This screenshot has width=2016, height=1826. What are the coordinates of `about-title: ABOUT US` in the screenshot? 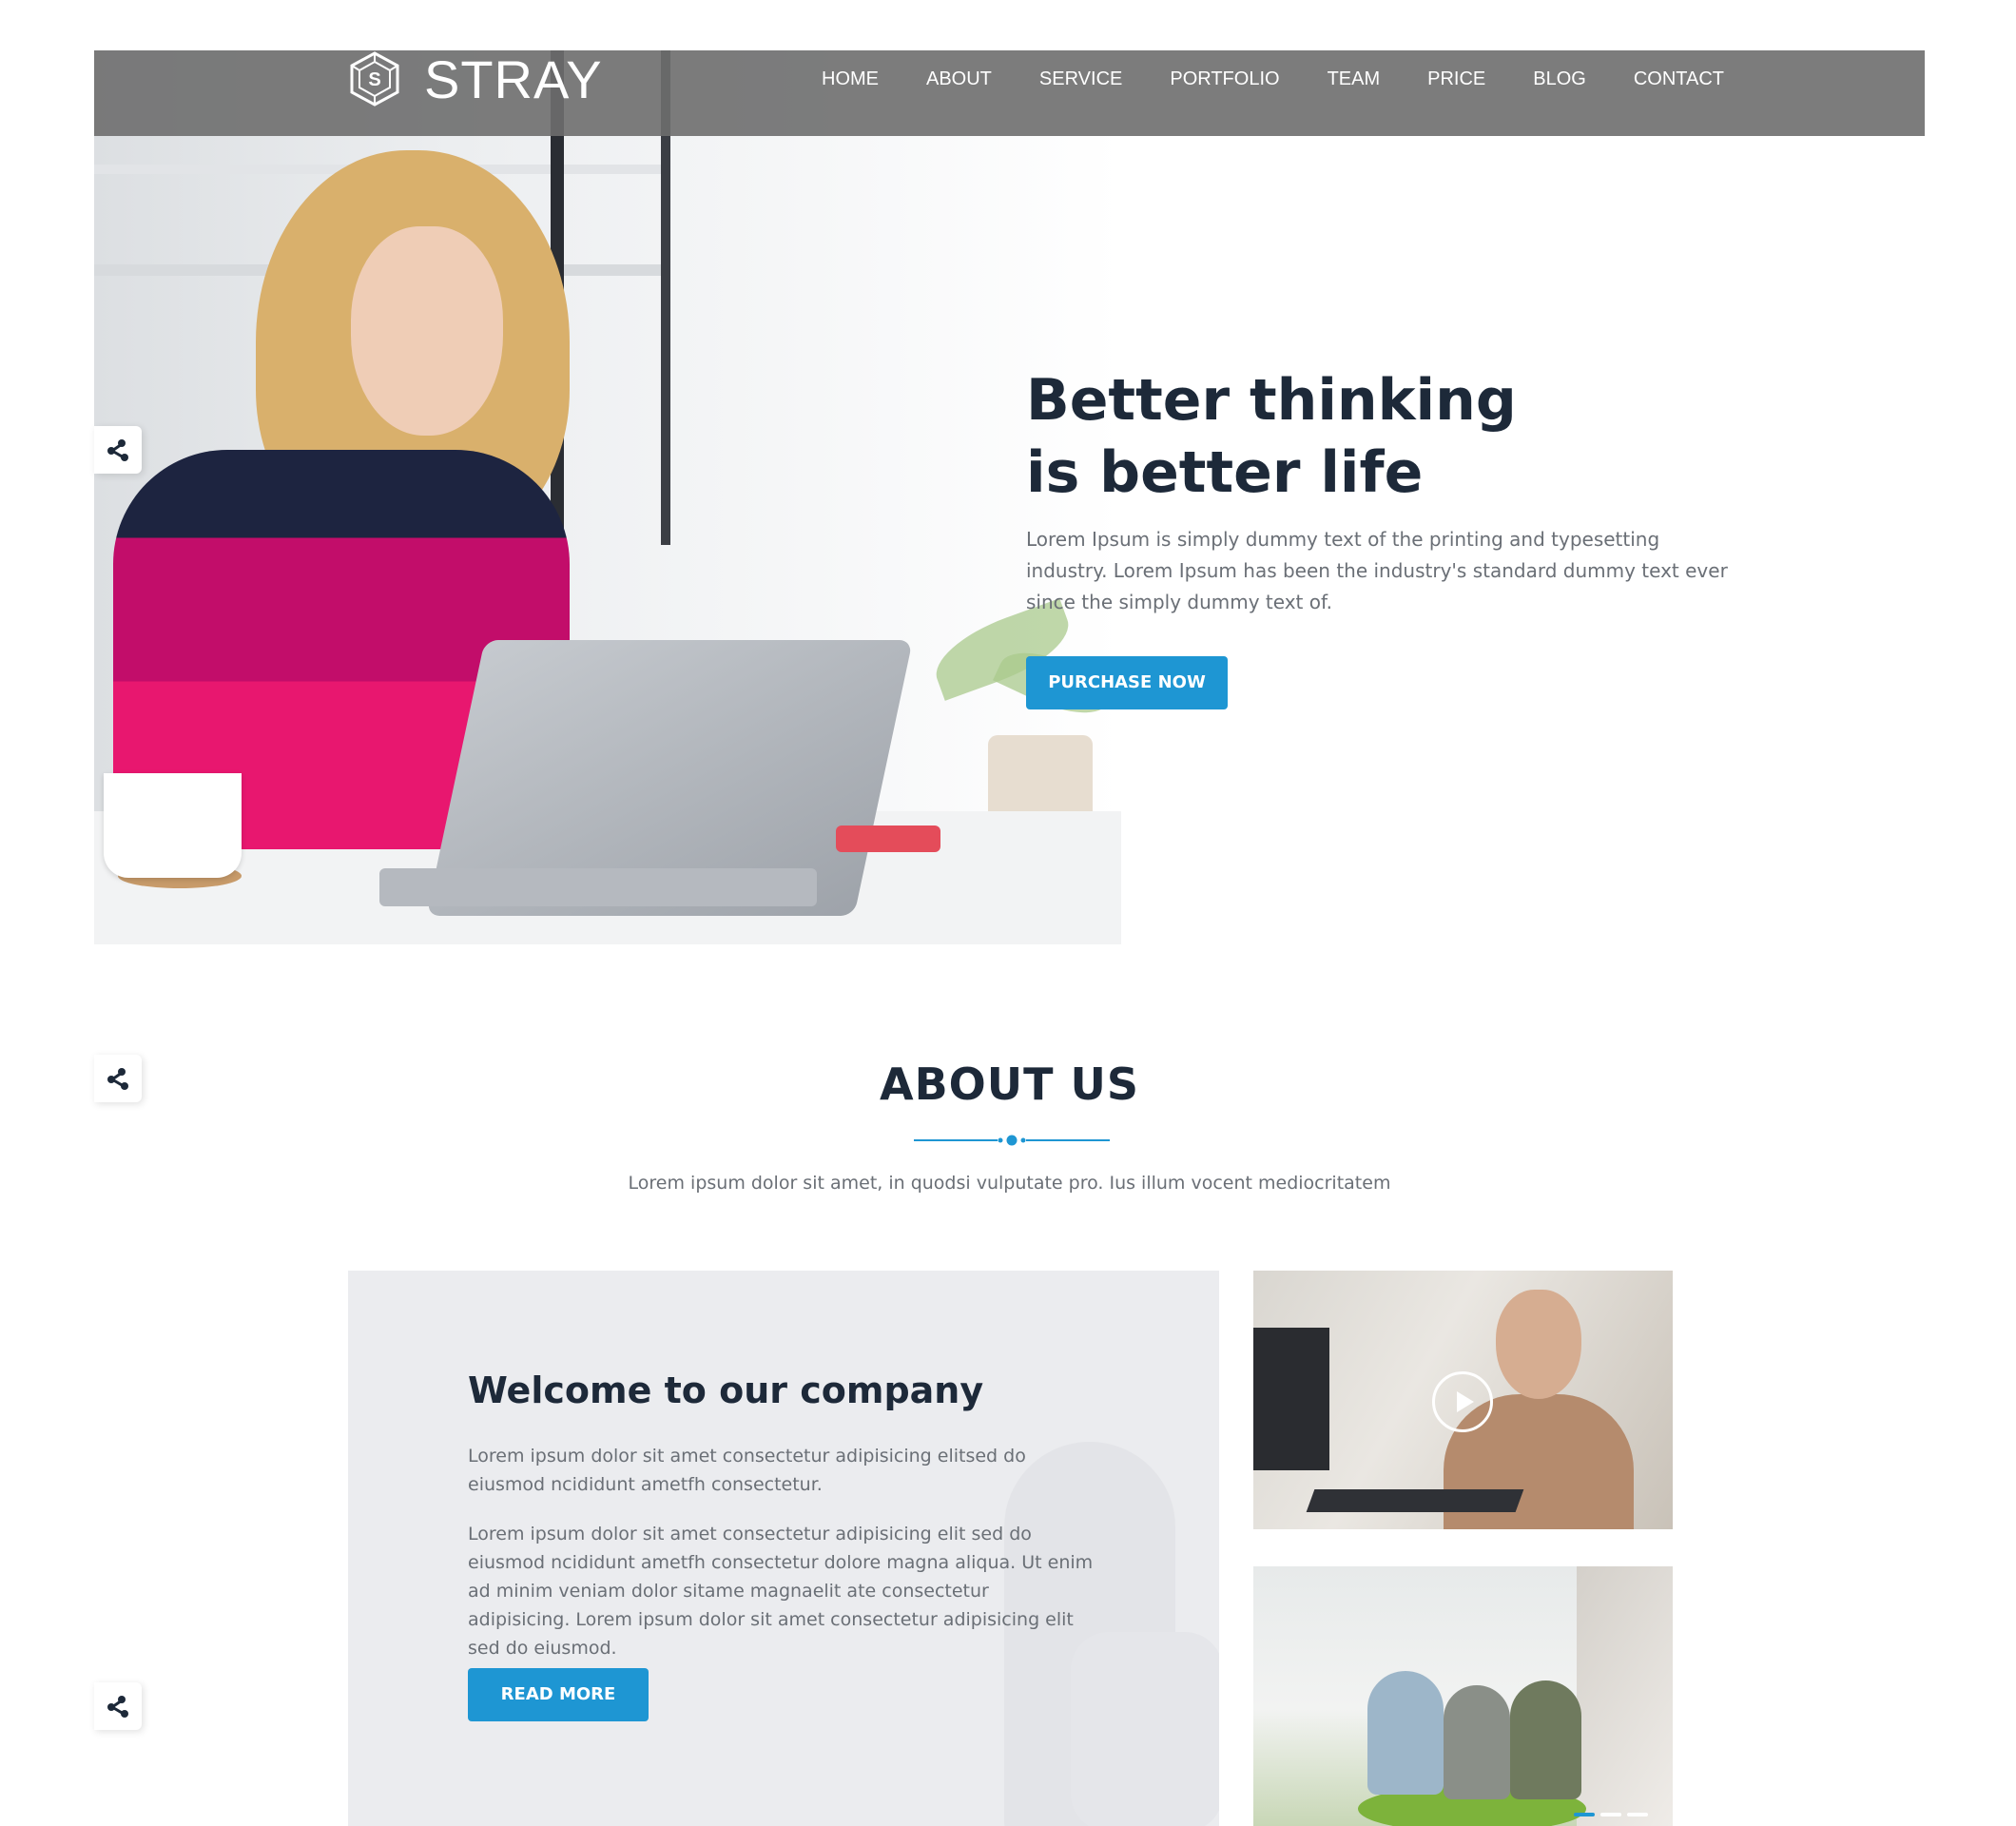 It's located at (1009, 1084).